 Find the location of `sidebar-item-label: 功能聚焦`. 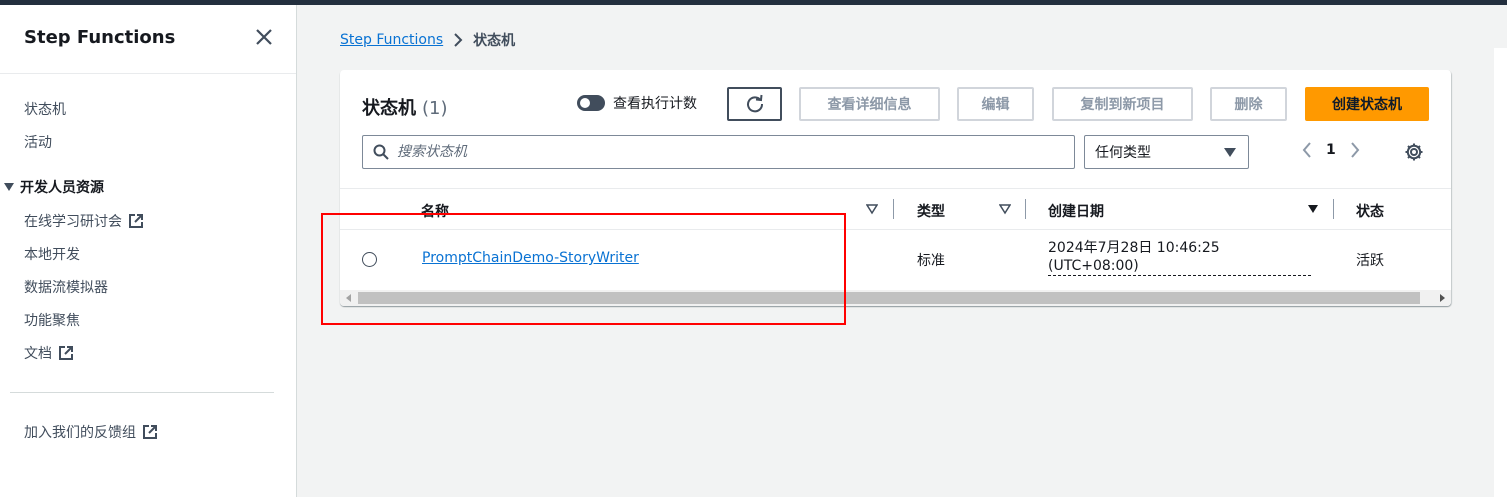

sidebar-item-label: 功能聚焦 is located at coordinates (52, 321).